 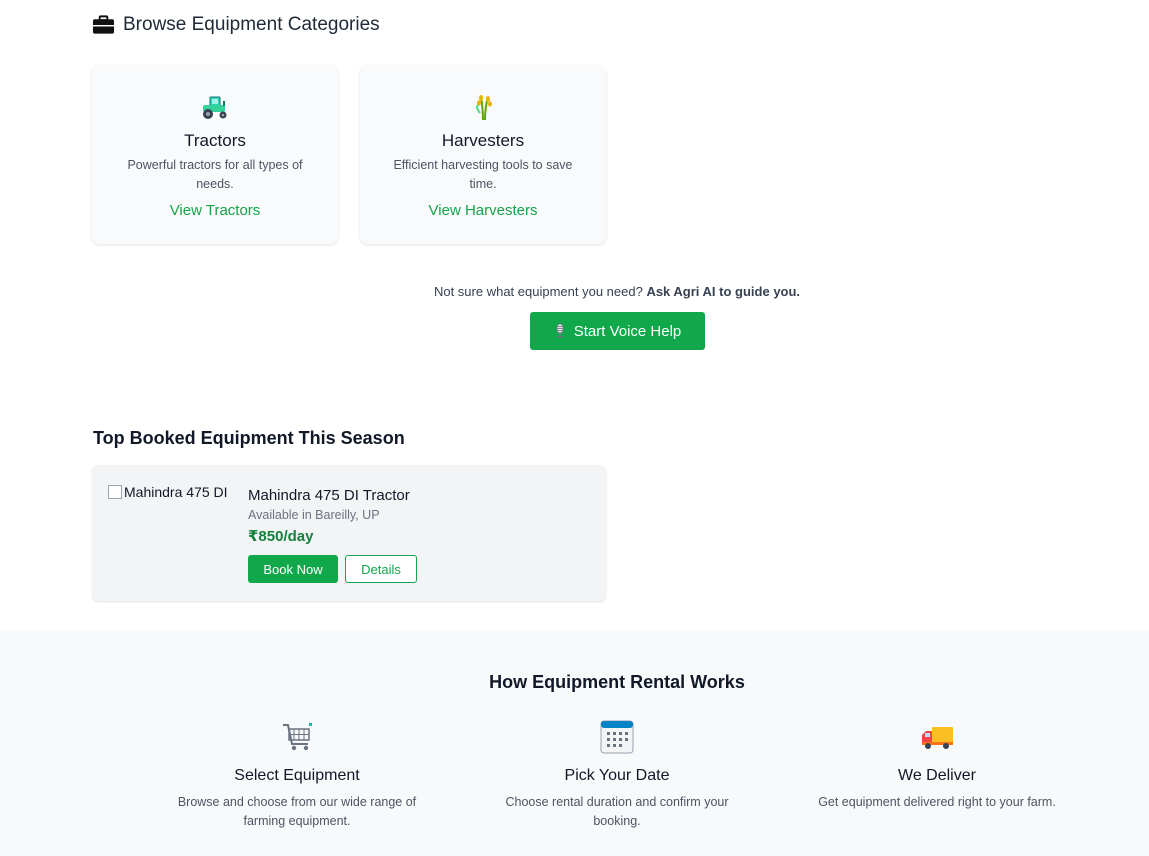 I want to click on category-name: Harvesters, so click(x=483, y=140).